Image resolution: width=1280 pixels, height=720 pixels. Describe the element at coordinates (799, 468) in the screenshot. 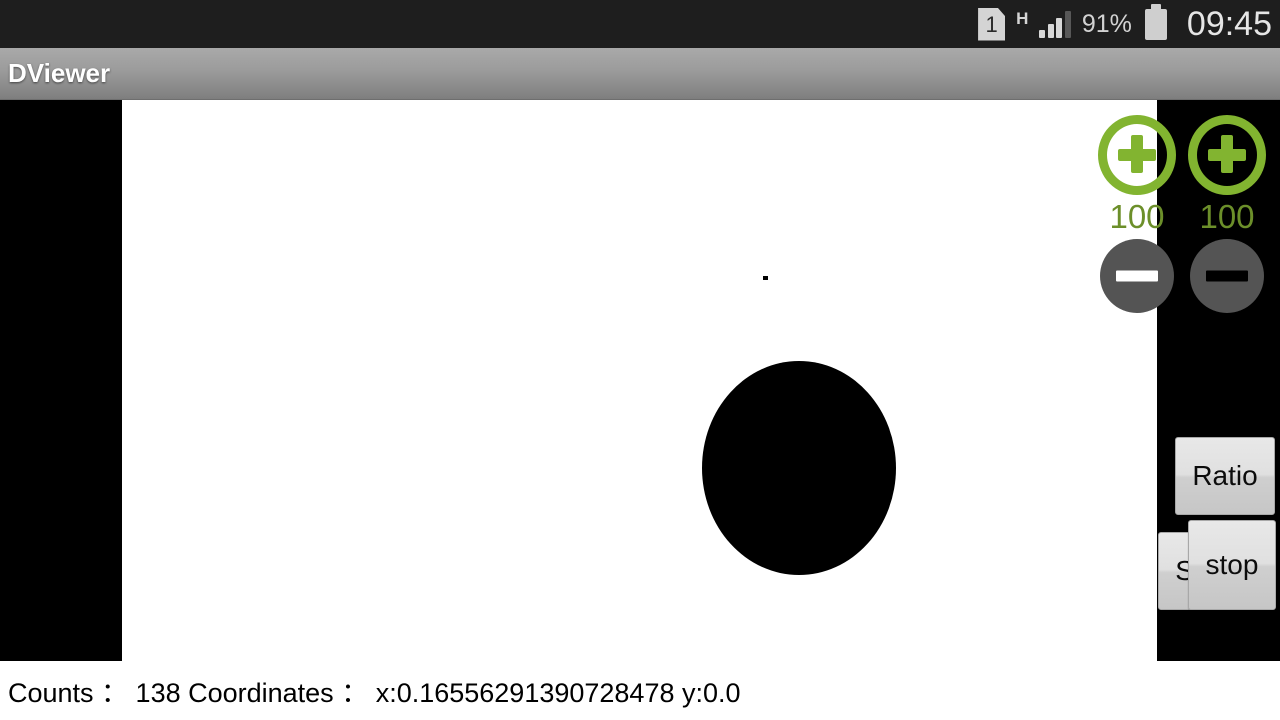

I see `detected-blob` at that location.